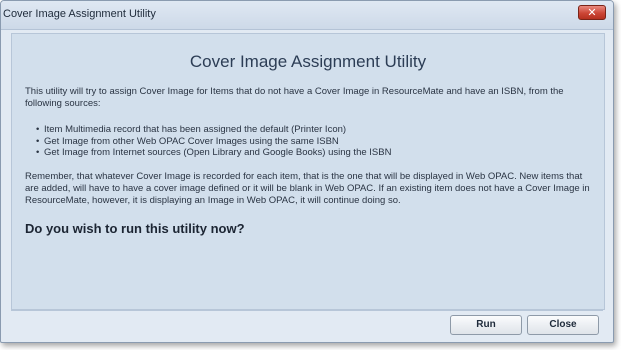  Describe the element at coordinates (307, 310) in the screenshot. I see `footer-divider` at that location.